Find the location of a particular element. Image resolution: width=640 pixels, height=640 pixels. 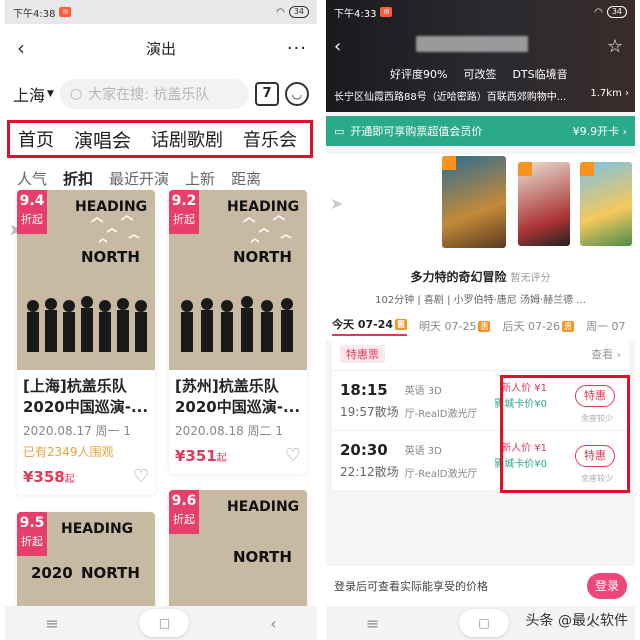

cinema-address-row: 长宁区仙霞西路88号（近哈密路）百联西郊购物中... 1.7km › is located at coordinates (481, 95).